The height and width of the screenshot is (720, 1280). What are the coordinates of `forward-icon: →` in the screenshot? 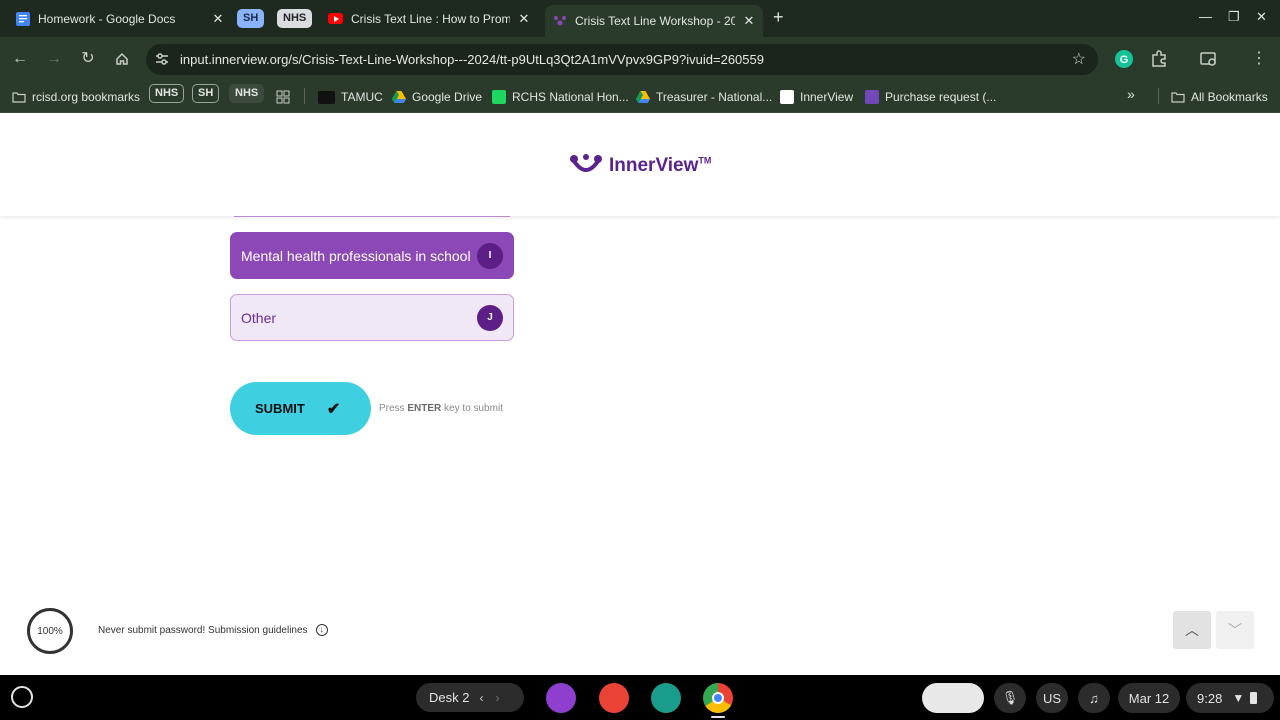 It's located at (54, 59).